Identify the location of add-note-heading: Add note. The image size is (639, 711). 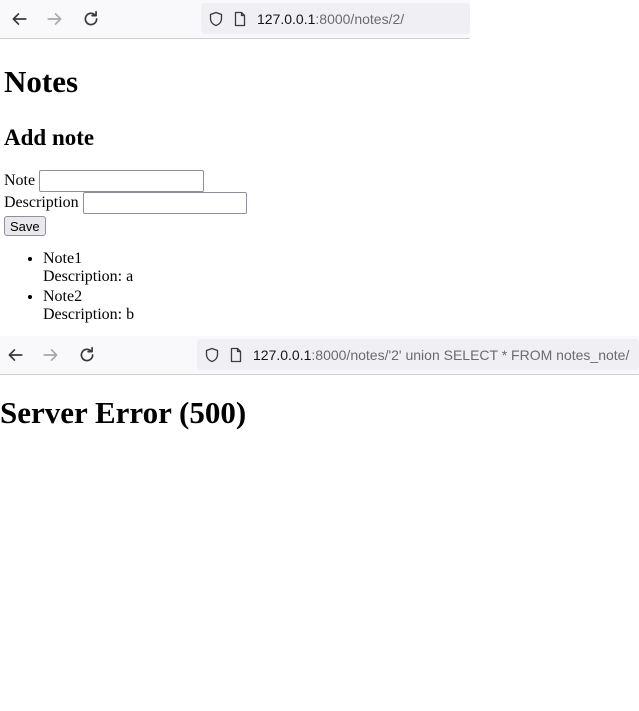
(49, 137).